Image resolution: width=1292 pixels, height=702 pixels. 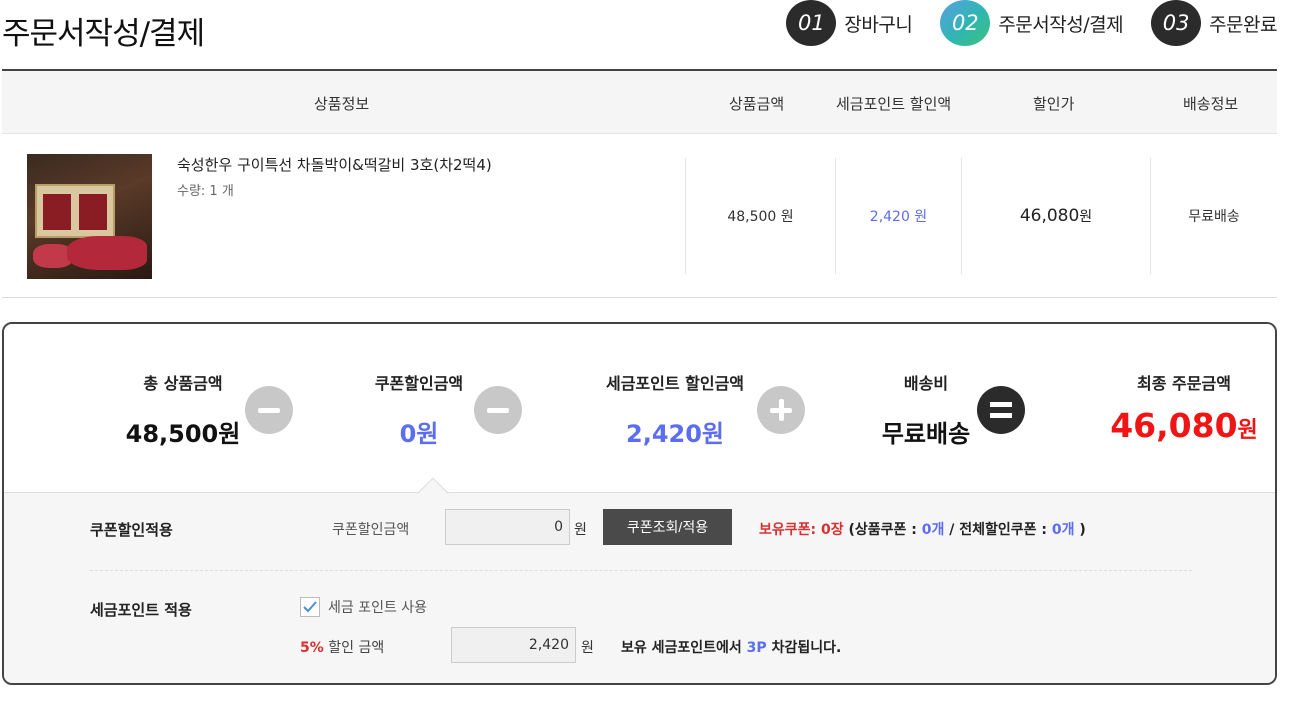 I want to click on owned-coupon-info: 보유쿠폰: 0장 (상품쿠폰 : 0개 / 전체할인쿠폰 : 0개 ), so click(x=922, y=529).